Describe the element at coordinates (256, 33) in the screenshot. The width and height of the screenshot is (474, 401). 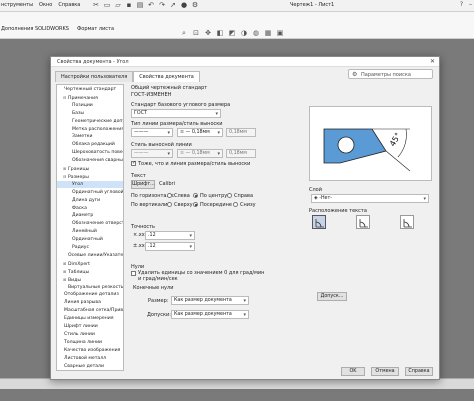
I see `appearance-icon: ◍` at that location.